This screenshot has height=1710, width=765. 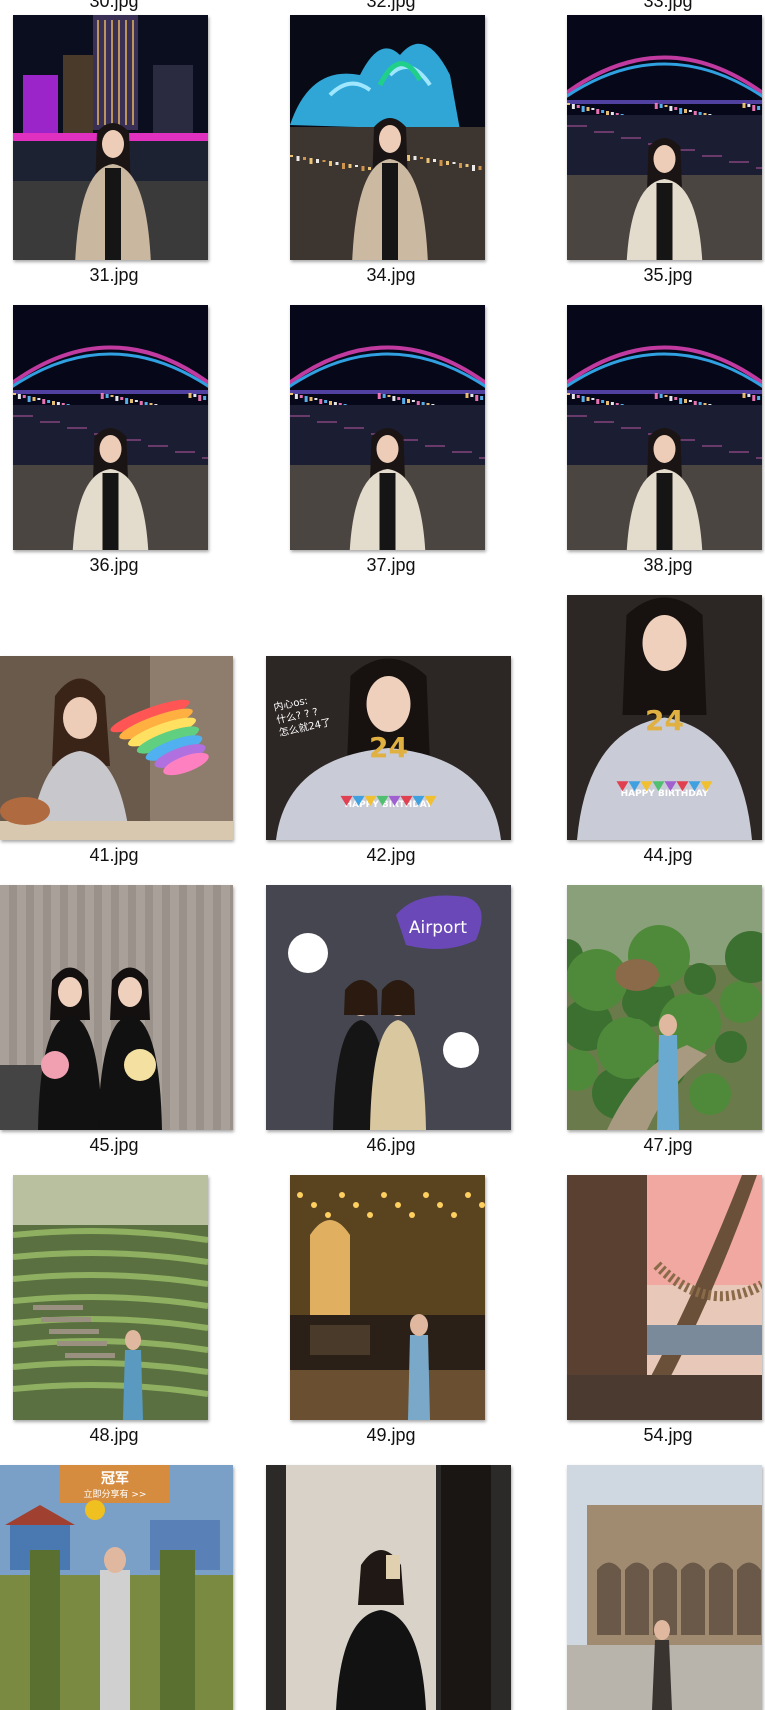 I want to click on svg-text: Airport, so click(x=438, y=928).